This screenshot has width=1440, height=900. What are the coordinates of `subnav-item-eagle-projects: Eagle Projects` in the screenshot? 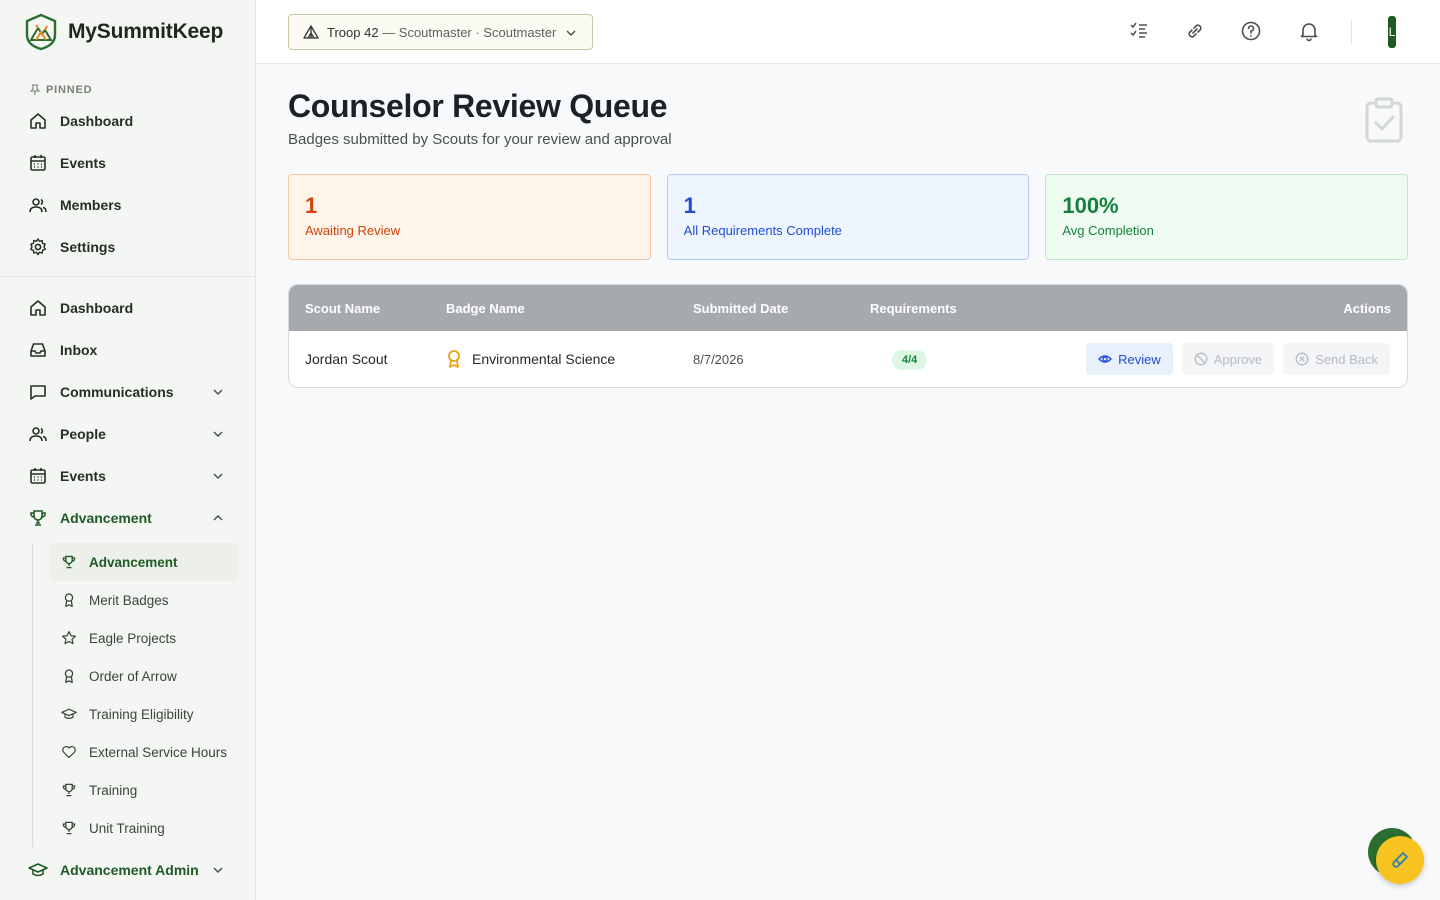 It's located at (144, 638).